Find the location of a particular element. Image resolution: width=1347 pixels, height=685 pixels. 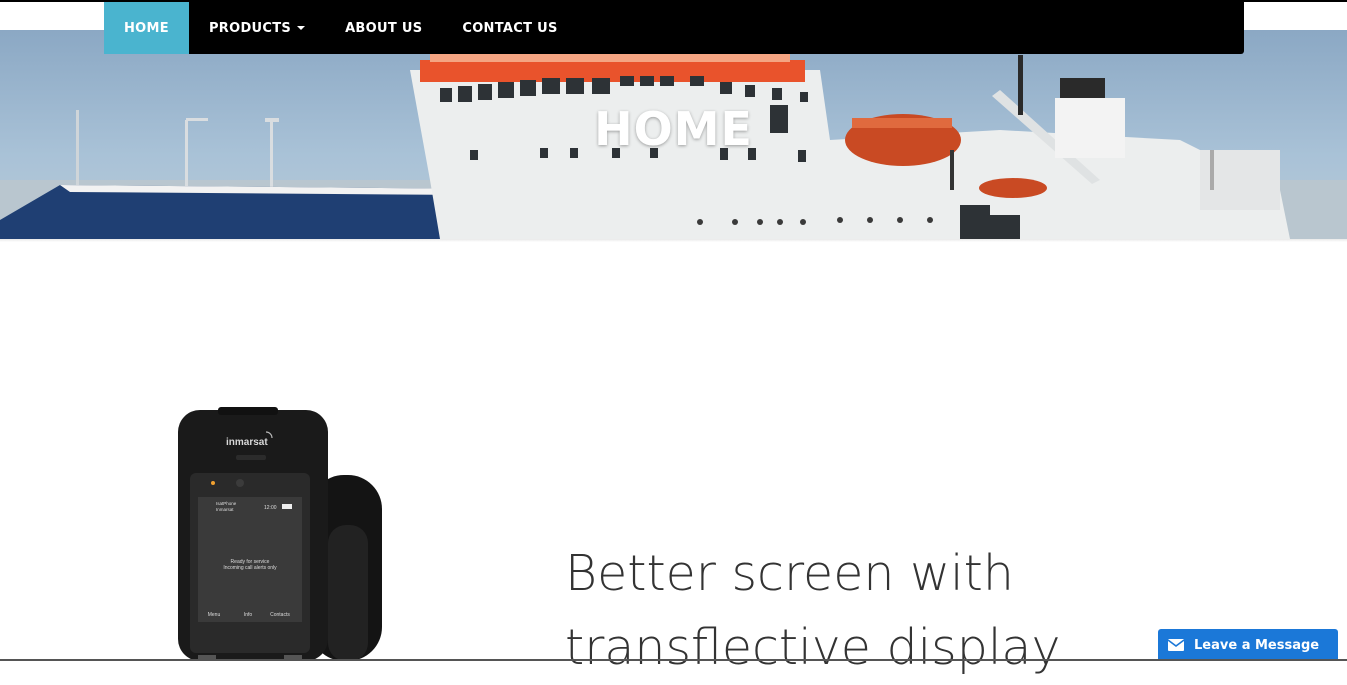

nav-home: HOME is located at coordinates (146, 28).